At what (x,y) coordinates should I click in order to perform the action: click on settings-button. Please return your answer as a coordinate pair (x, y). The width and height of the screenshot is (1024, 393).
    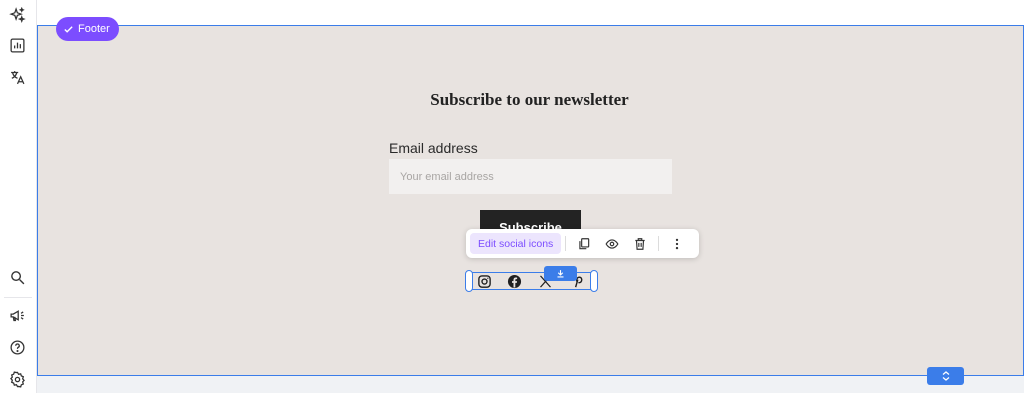
    Looking at the image, I should click on (17, 379).